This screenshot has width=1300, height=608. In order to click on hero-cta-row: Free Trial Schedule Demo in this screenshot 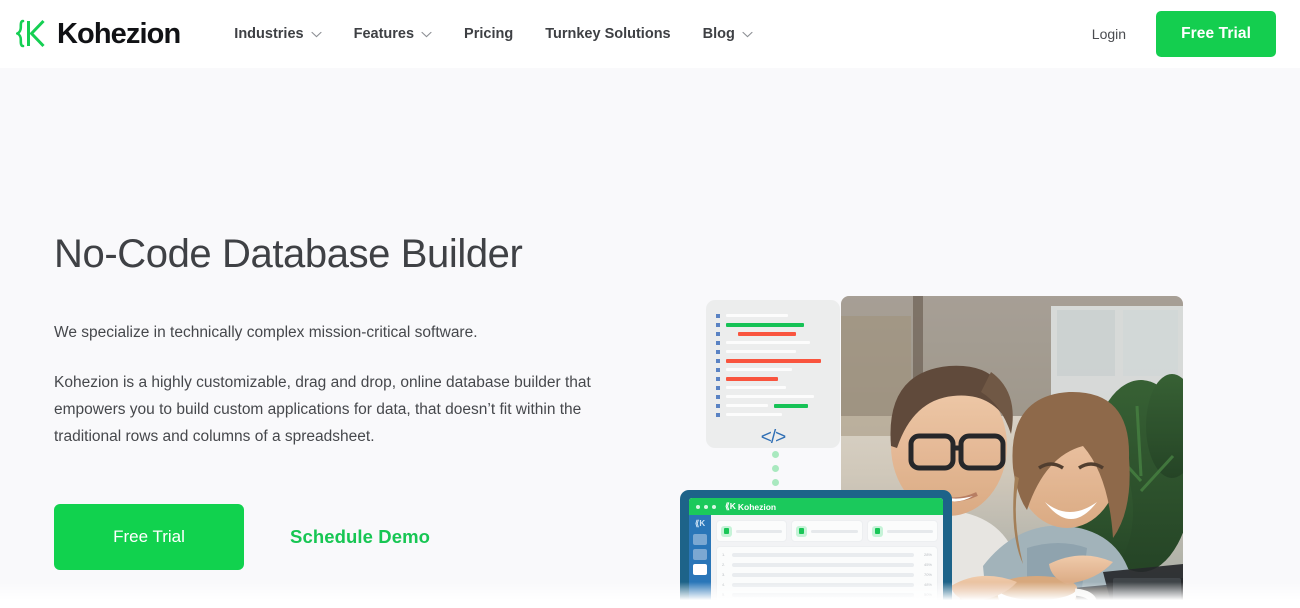, I will do `click(357, 537)`.